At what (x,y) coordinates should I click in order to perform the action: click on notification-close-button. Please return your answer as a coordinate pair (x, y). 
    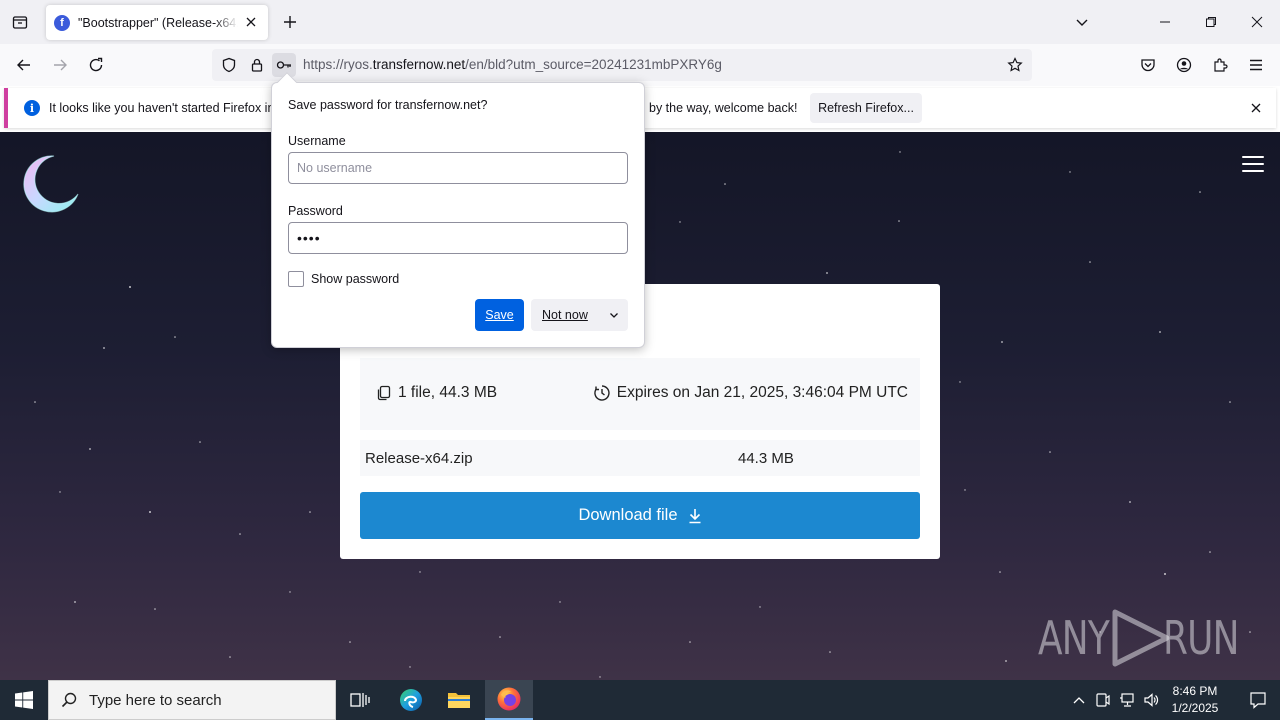
    Looking at the image, I should click on (1256, 108).